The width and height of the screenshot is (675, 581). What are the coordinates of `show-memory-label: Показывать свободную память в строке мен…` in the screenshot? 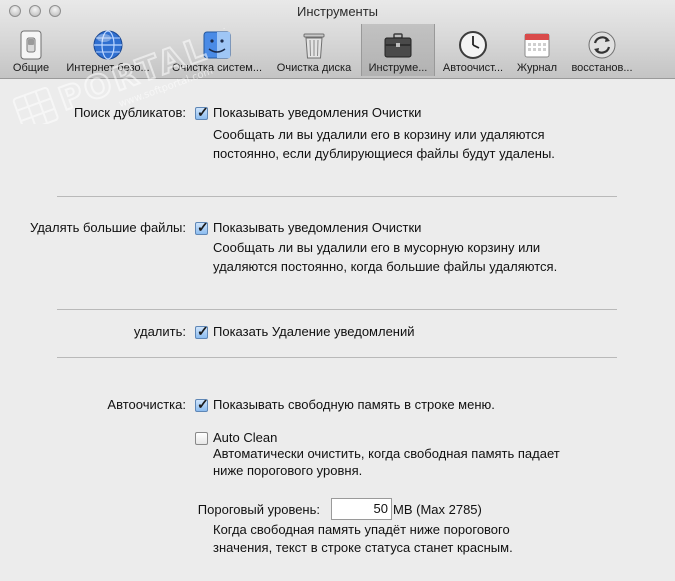 It's located at (354, 404).